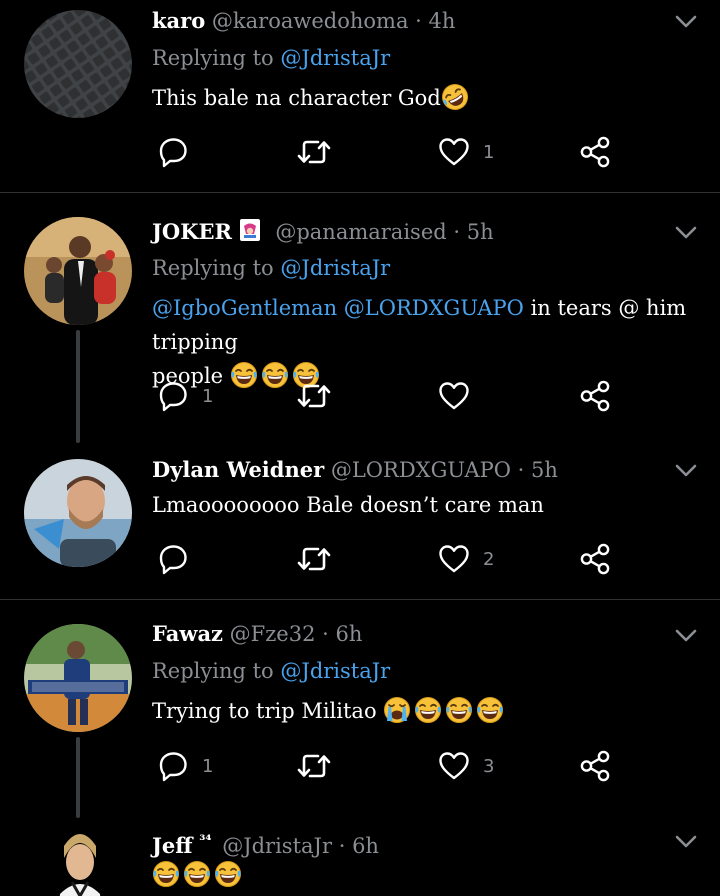 The image size is (720, 896). I want to click on tweet-actions: 1 3, so click(387, 766).